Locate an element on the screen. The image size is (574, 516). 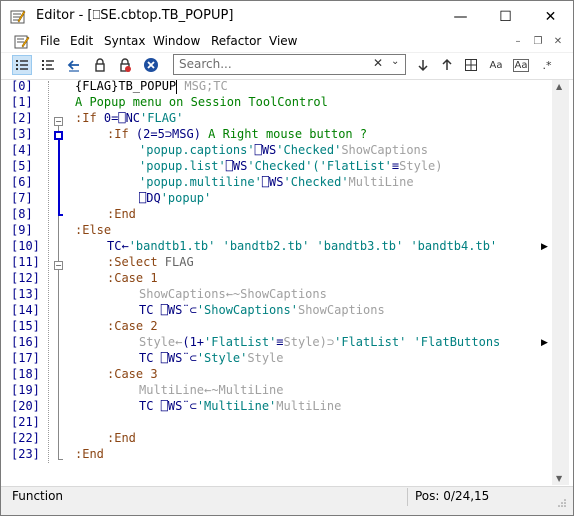
down-arrow-icon is located at coordinates (423, 66).